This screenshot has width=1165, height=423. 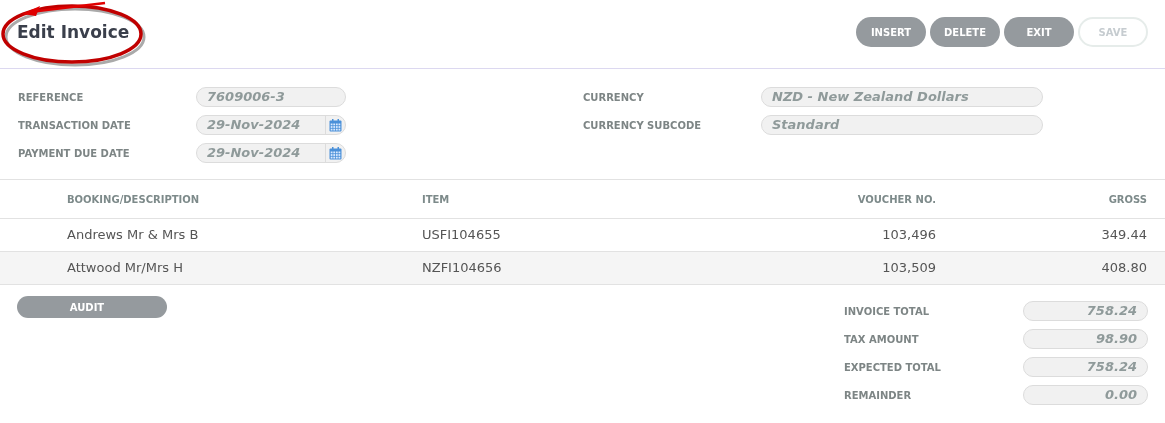 What do you see at coordinates (614, 97) in the screenshot?
I see `field-label: CURRENCY` at bounding box center [614, 97].